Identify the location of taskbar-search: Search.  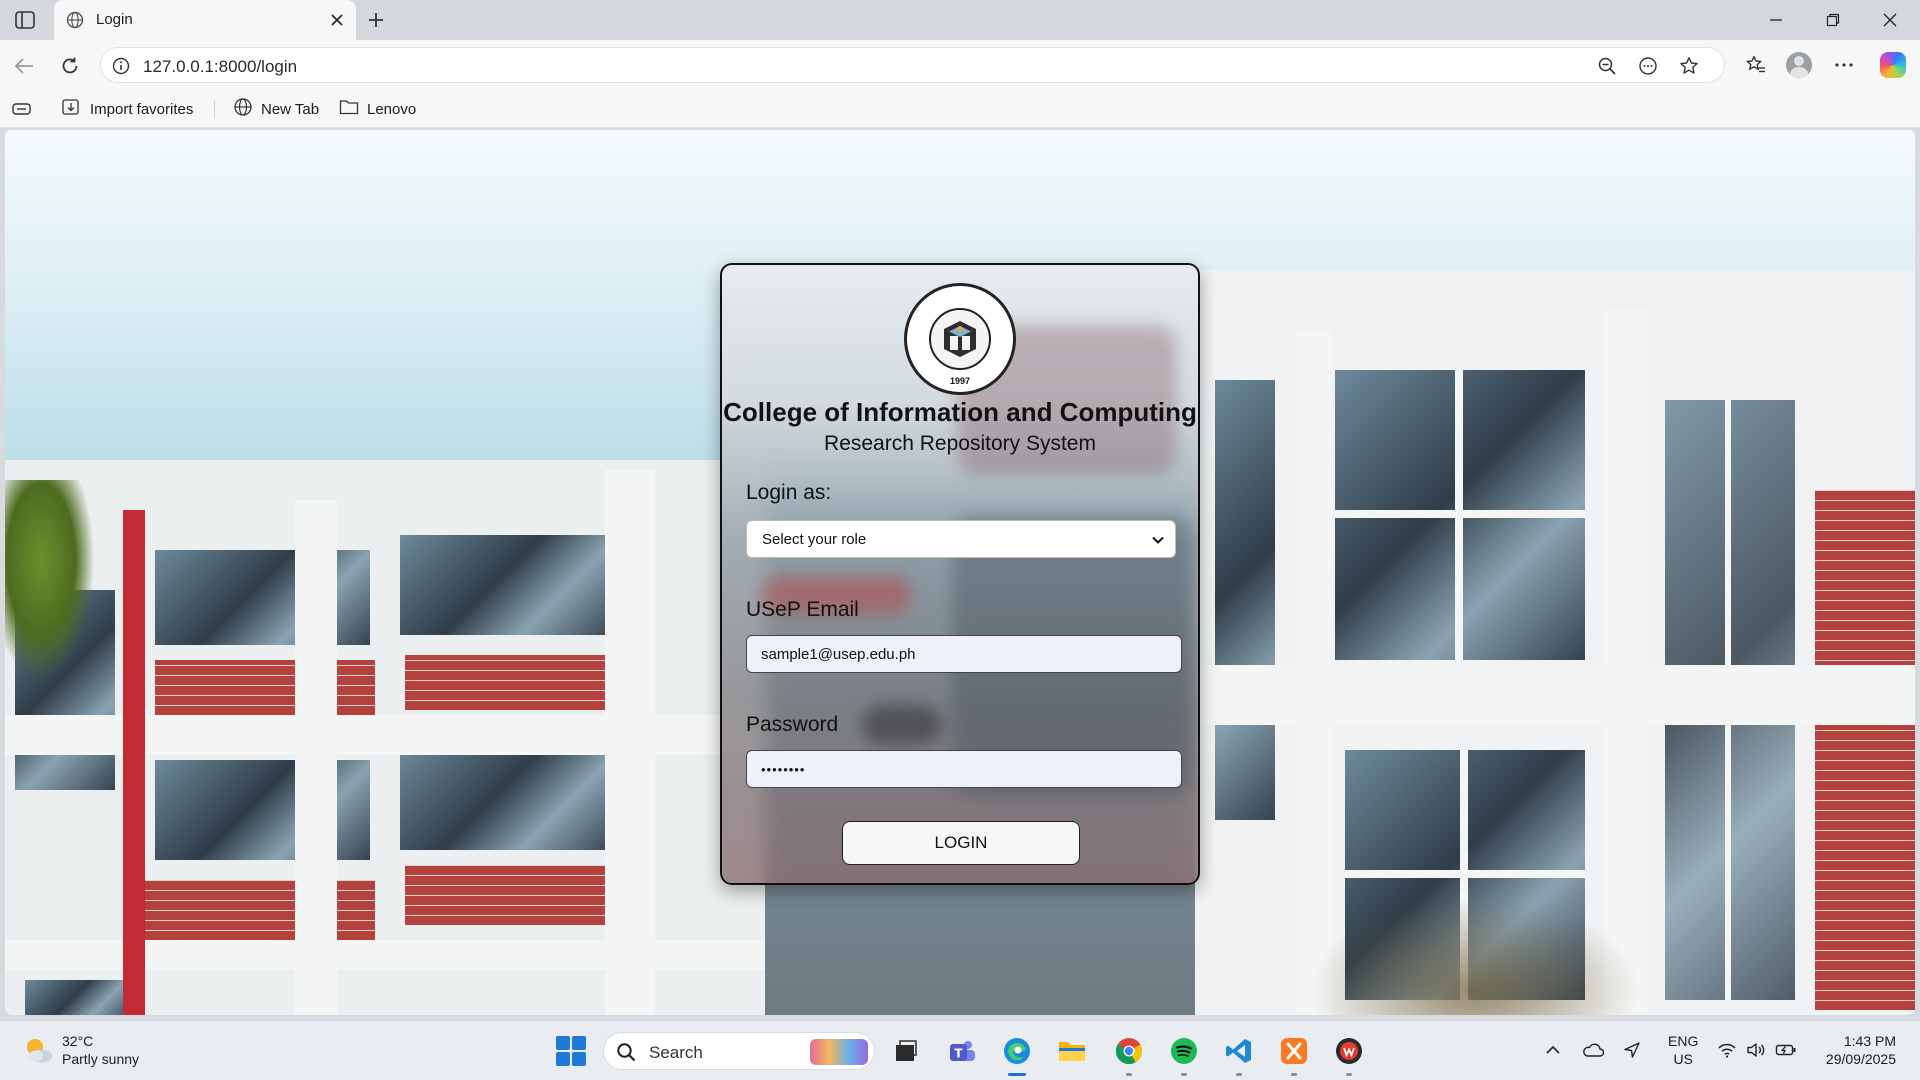
(739, 1051).